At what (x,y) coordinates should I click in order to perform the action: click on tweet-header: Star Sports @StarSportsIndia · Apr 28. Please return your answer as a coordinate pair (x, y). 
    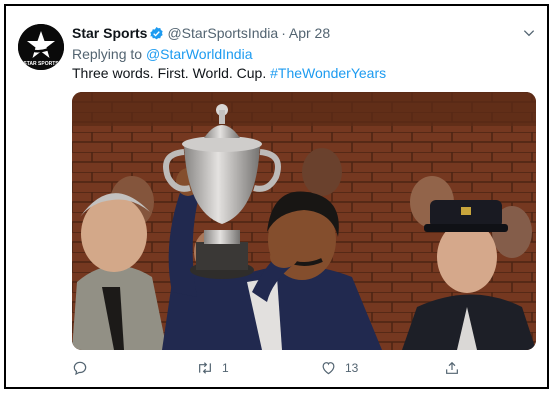
    Looking at the image, I should click on (201, 33).